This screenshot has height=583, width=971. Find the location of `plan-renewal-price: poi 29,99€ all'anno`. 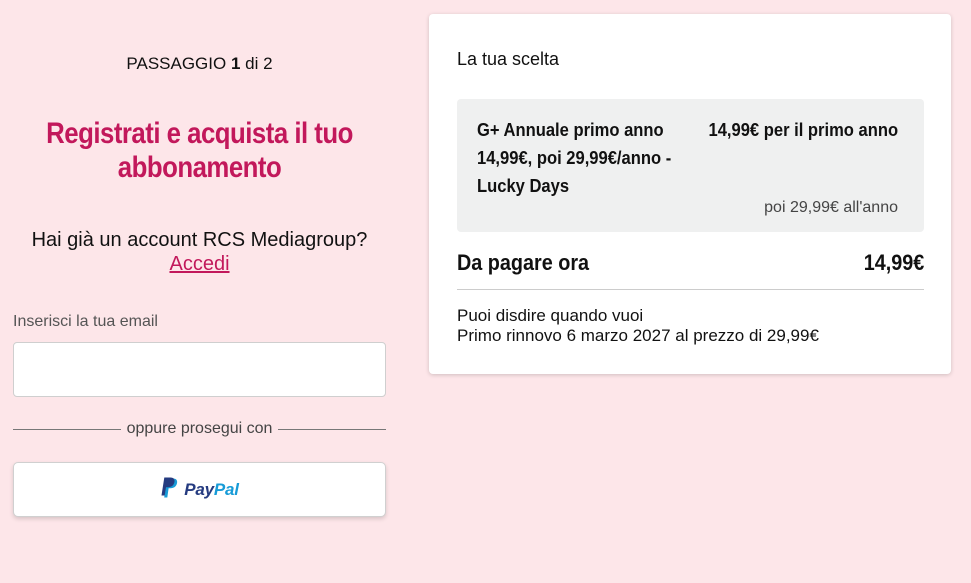

plan-renewal-price: poi 29,99€ all'anno is located at coordinates (831, 207).